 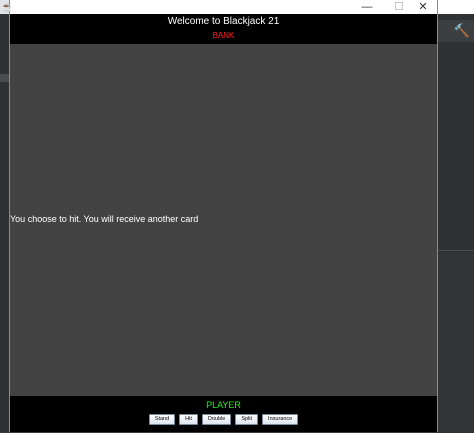 I want to click on window-titlebar: ☕ — ☐ ✕, so click(x=219, y=7).